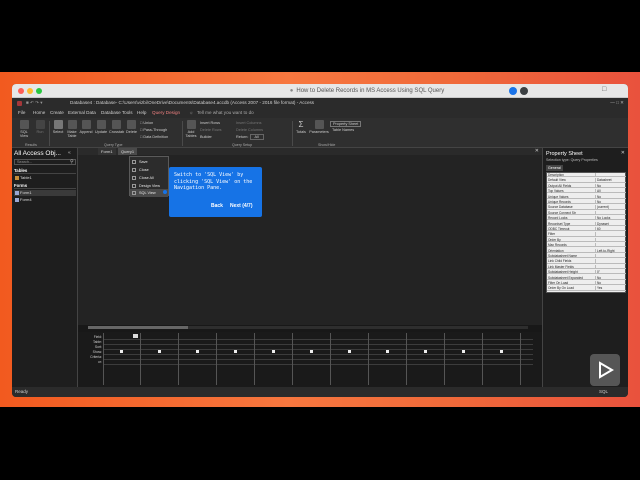 The image size is (640, 480). I want to click on property-row: Subdatasheet Expanded No, so click(586, 277).